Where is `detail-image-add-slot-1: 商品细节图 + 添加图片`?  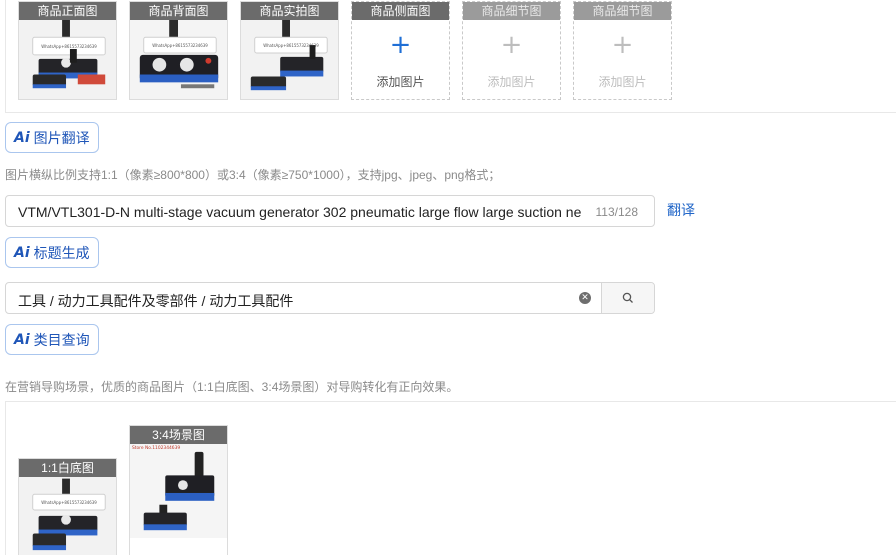 detail-image-add-slot-1: 商品细节图 + 添加图片 is located at coordinates (511, 50).